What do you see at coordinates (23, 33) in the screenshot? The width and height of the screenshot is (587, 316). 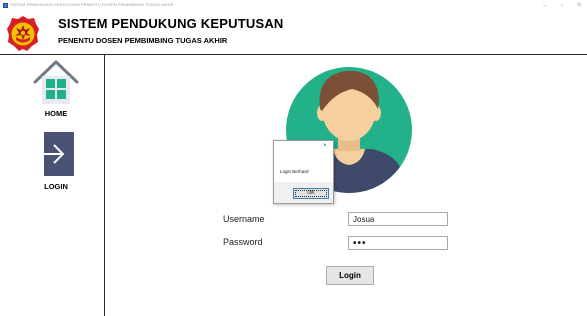 I see `university-emblem-icon` at bounding box center [23, 33].